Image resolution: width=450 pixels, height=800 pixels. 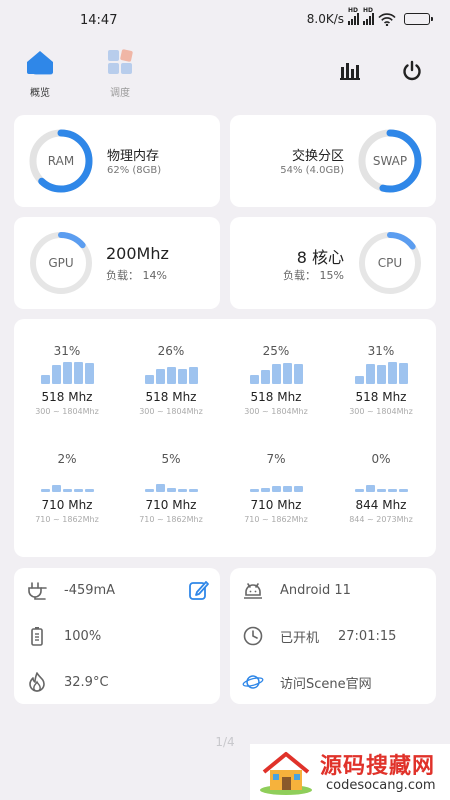 What do you see at coordinates (171, 351) in the screenshot?
I see `core-usage: 26%` at bounding box center [171, 351].